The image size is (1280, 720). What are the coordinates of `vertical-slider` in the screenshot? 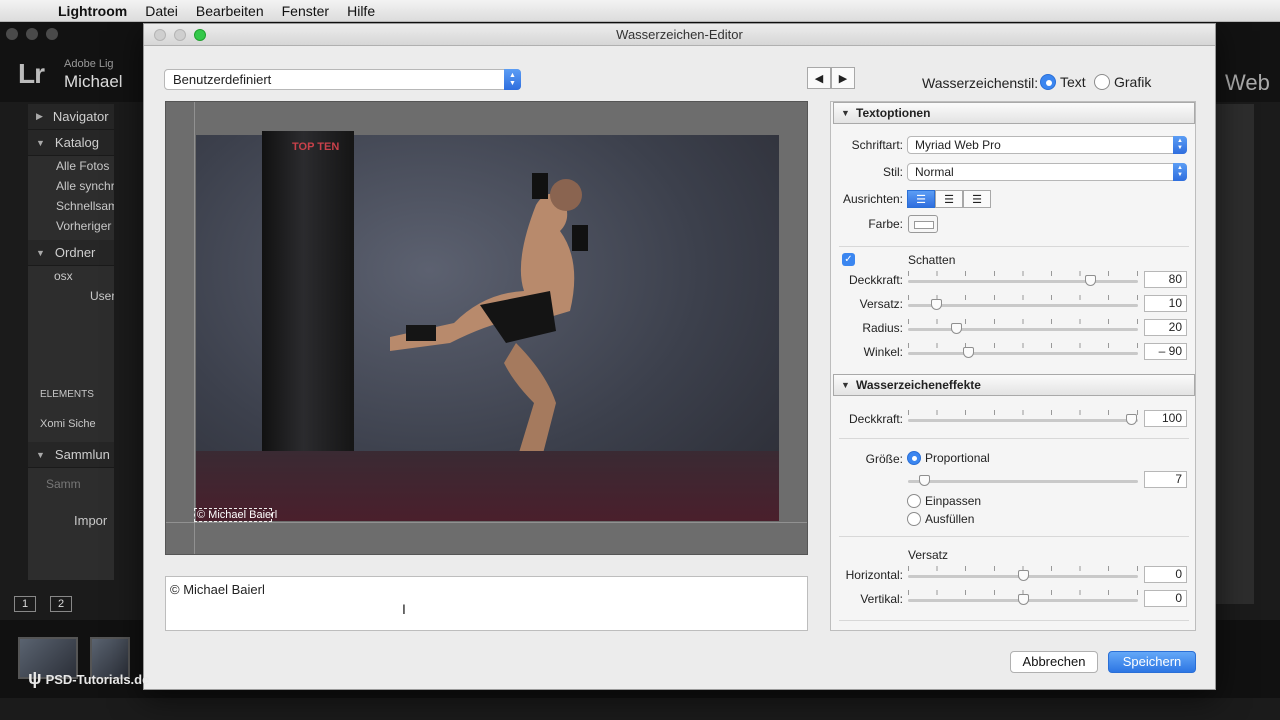 It's located at (1023, 597).